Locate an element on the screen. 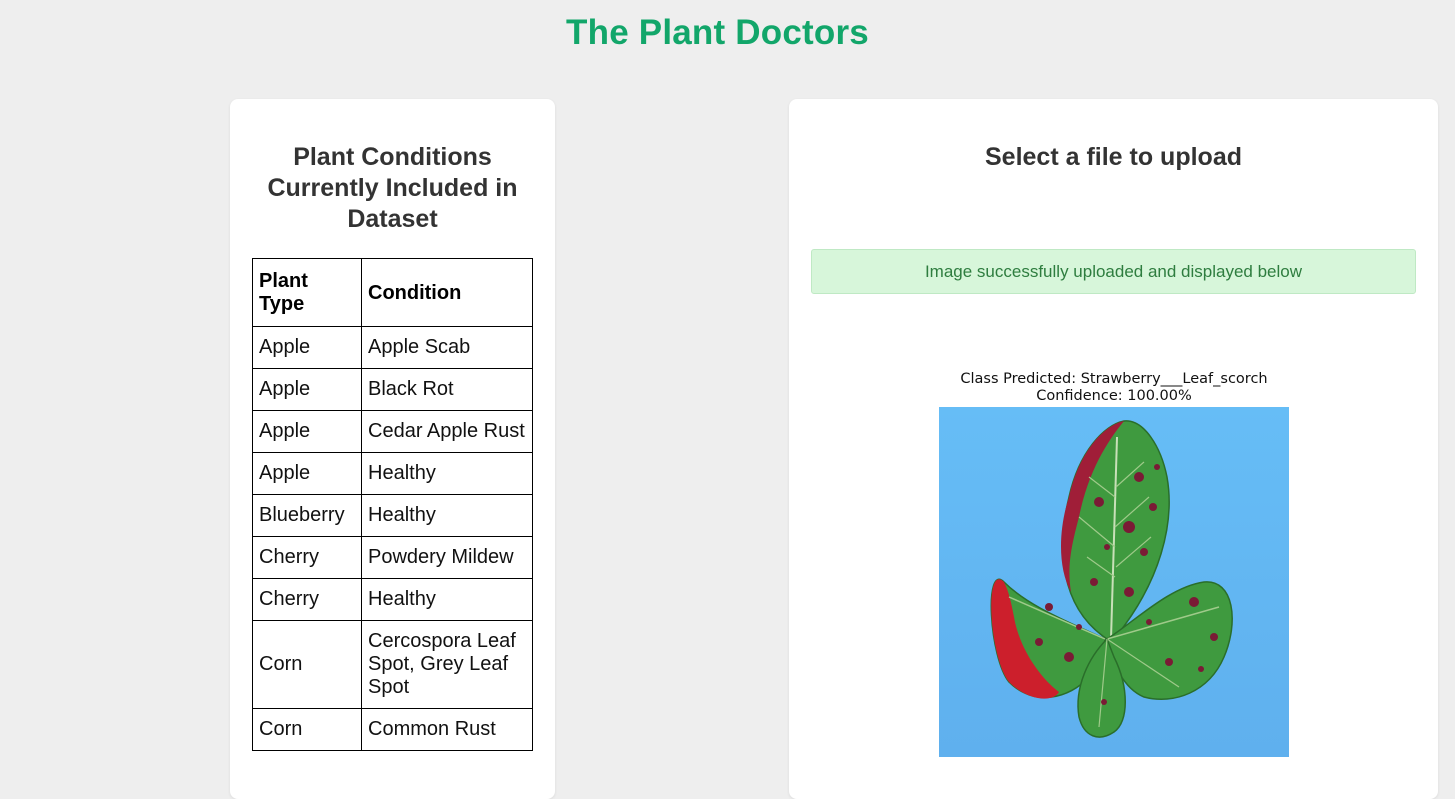  table-header-row: Plant Type Condition is located at coordinates (392, 292).